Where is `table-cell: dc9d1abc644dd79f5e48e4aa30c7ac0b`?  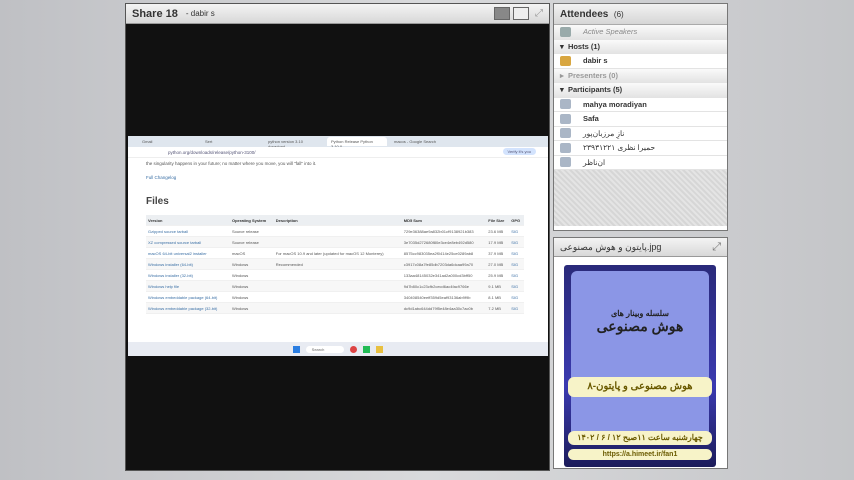 table-cell: dc9d1abc644dd79f5e48e4aa30c7ac0b is located at coordinates (444, 308).